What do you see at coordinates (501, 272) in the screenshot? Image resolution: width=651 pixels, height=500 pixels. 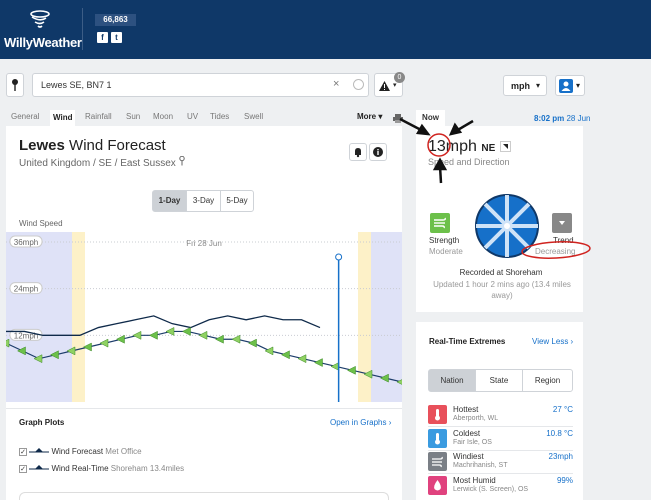 I see `recorded-at: Recorded at Shoreham` at bounding box center [501, 272].